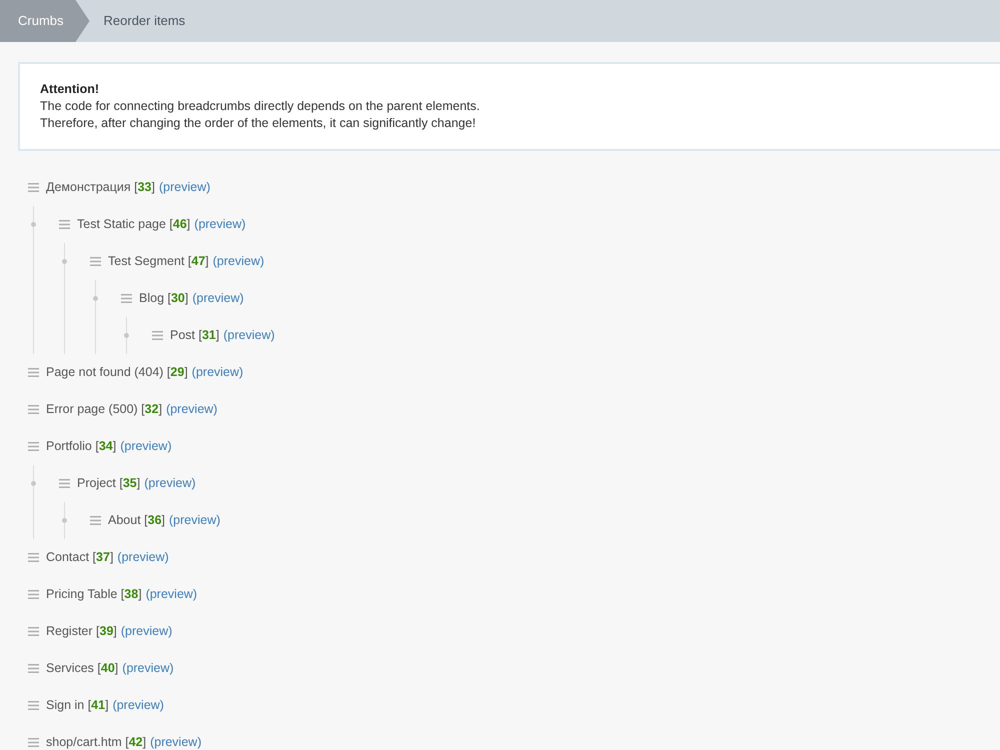 Image resolution: width=1000 pixels, height=750 pixels. I want to click on item-label: Portfolio [34], so click(81, 447).